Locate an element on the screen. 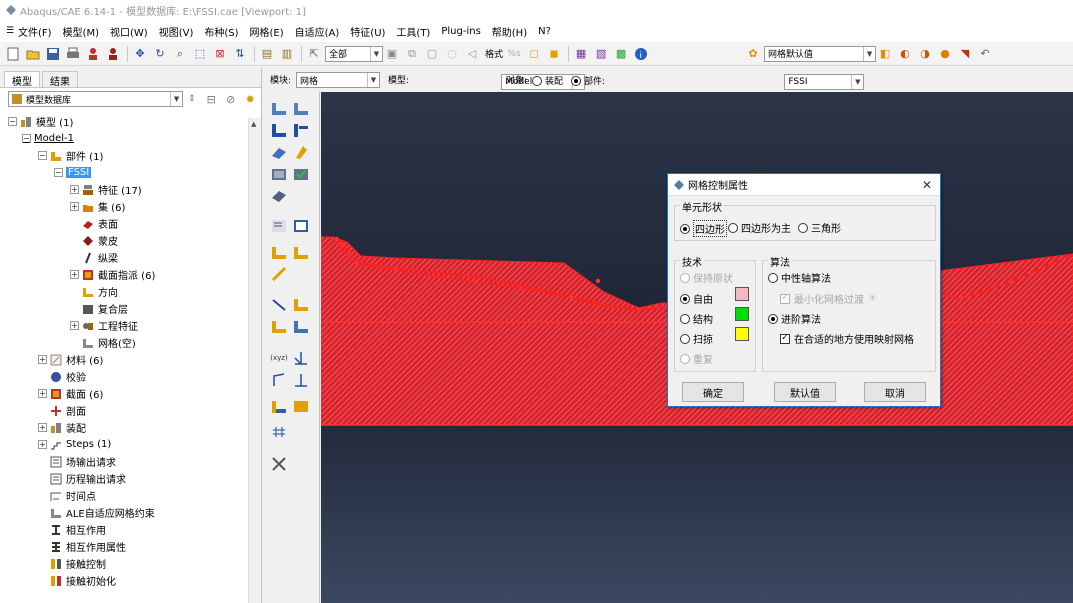  tree-highlight-icon: ✹ is located at coordinates (250, 99).